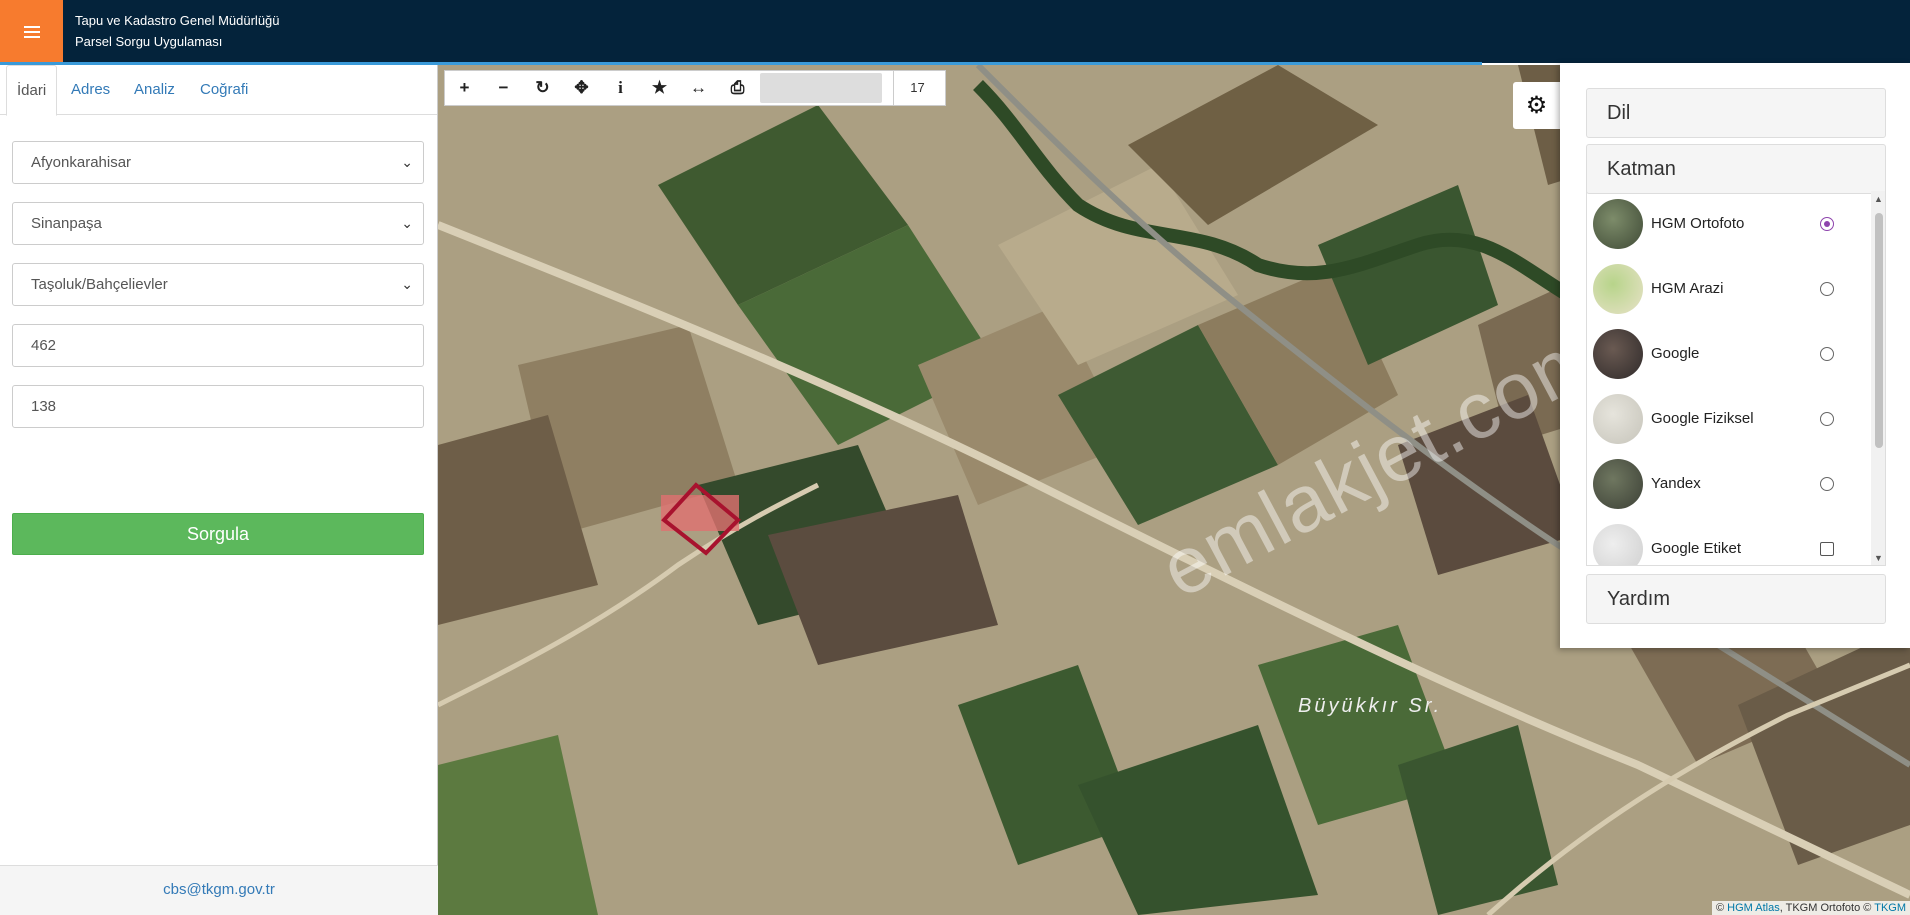 Image resolution: width=1910 pixels, height=915 pixels. Describe the element at coordinates (32, 90) in the screenshot. I see `tab-idari: İdari` at that location.